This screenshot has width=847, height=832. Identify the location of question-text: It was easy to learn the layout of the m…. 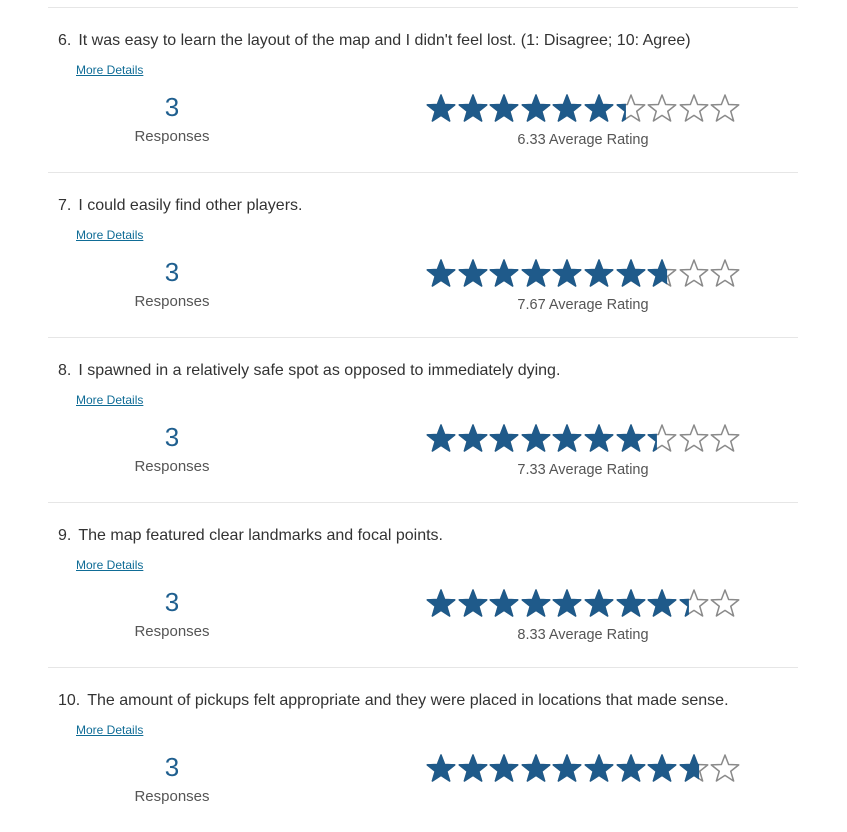
(384, 40).